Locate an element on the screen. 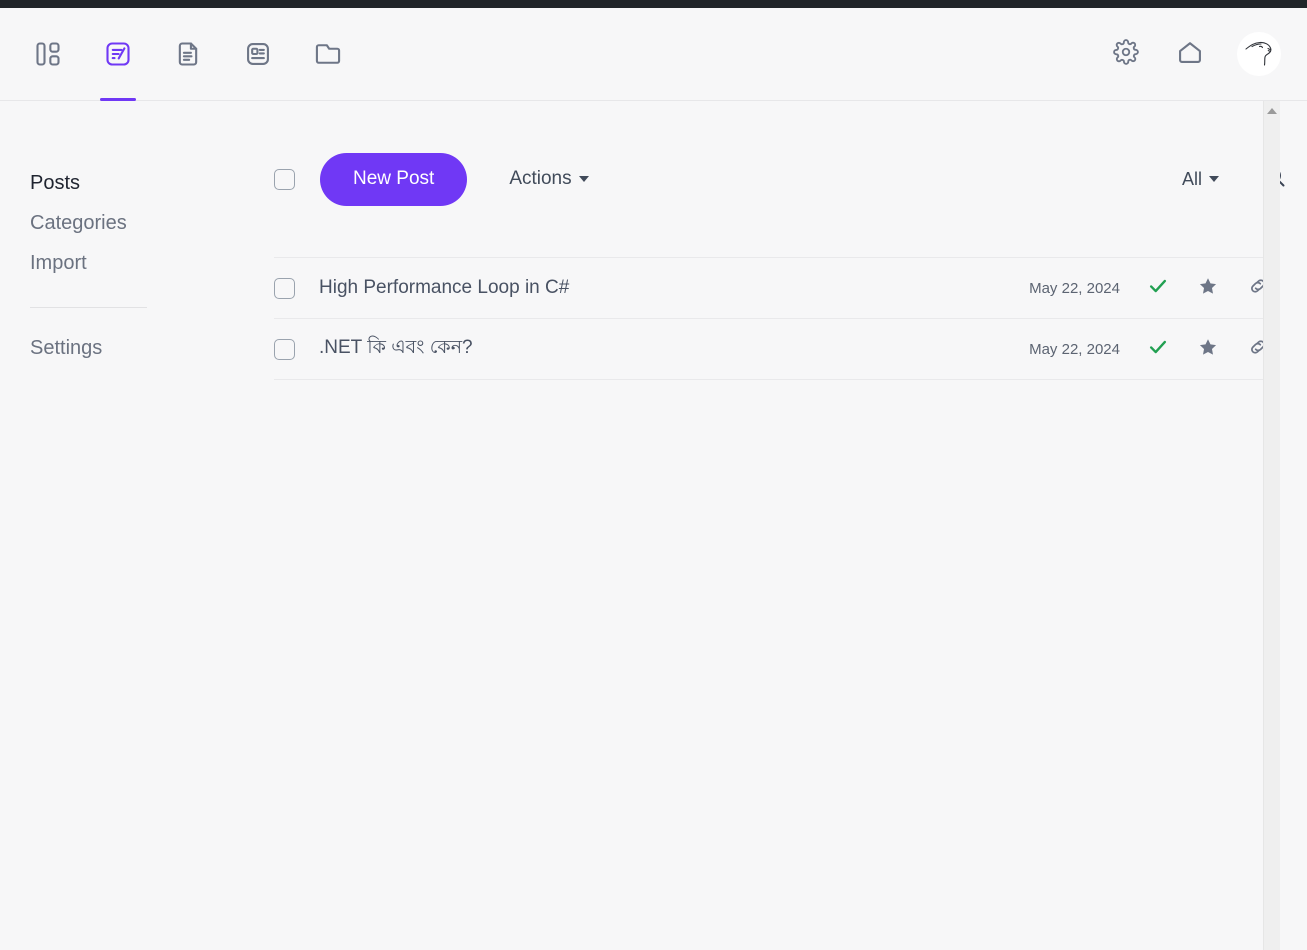 The width and height of the screenshot is (1307, 950). sidebar-item-label: Settings is located at coordinates (66, 348).